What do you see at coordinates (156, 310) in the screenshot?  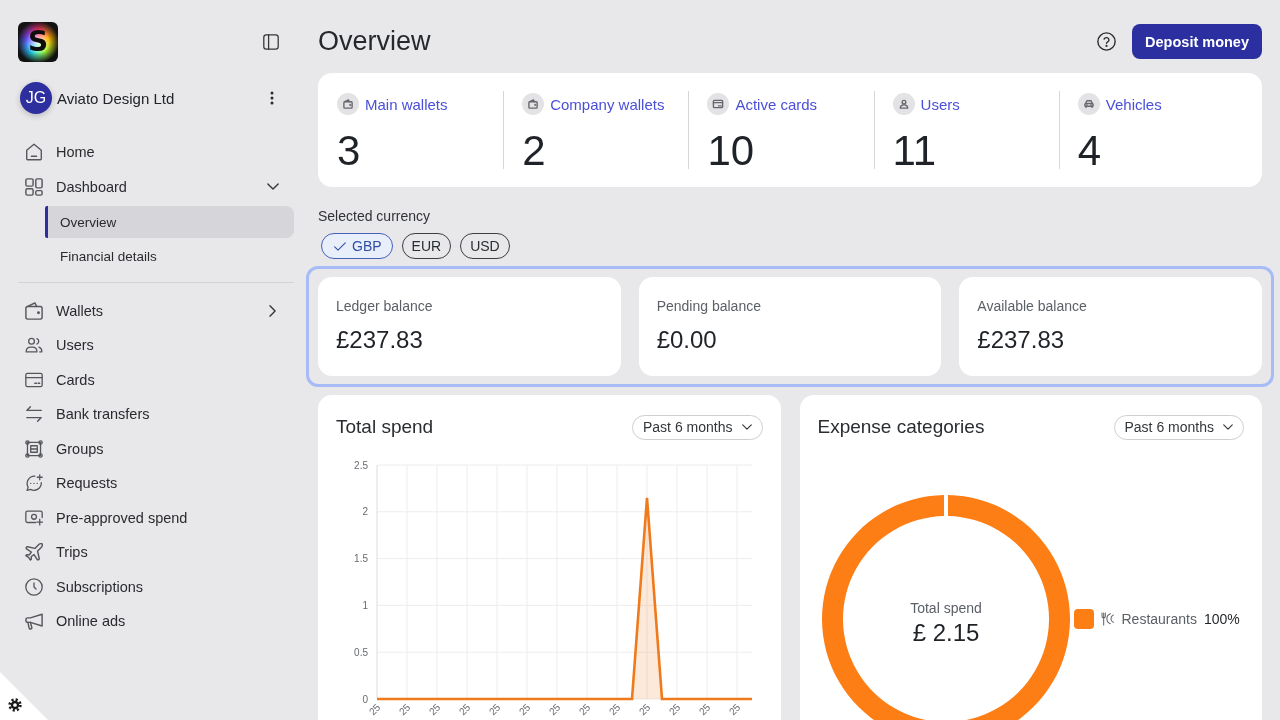 I see `nav-item: Wallets` at bounding box center [156, 310].